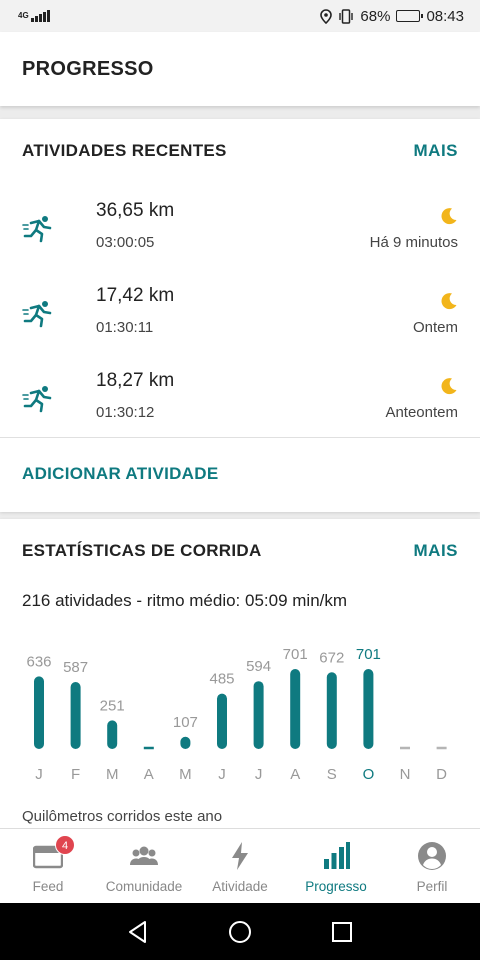 The width and height of the screenshot is (480, 960). What do you see at coordinates (75, 774) in the screenshot?
I see `chart-month-label: F` at bounding box center [75, 774].